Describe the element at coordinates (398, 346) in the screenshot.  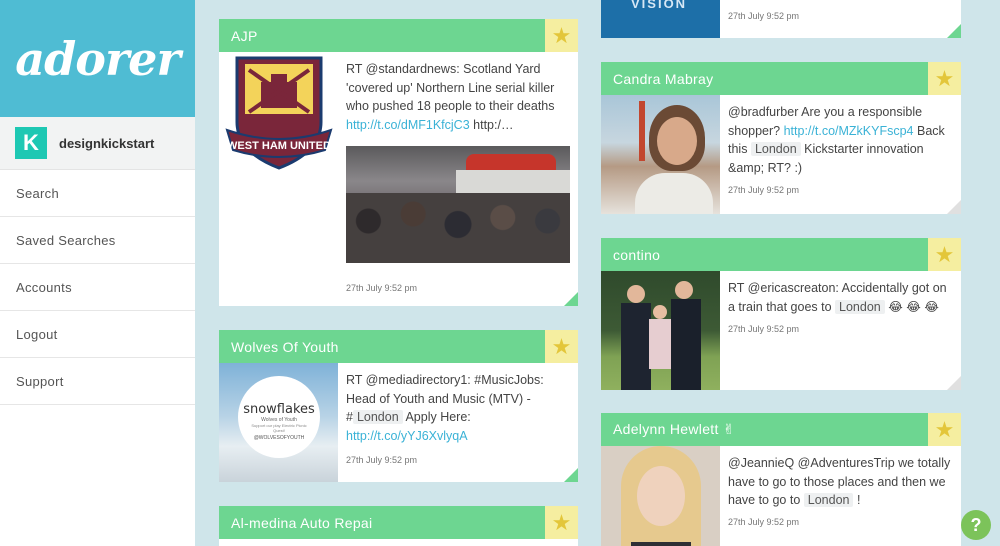
I see `card-header: Wolves Of Youth ★` at that location.